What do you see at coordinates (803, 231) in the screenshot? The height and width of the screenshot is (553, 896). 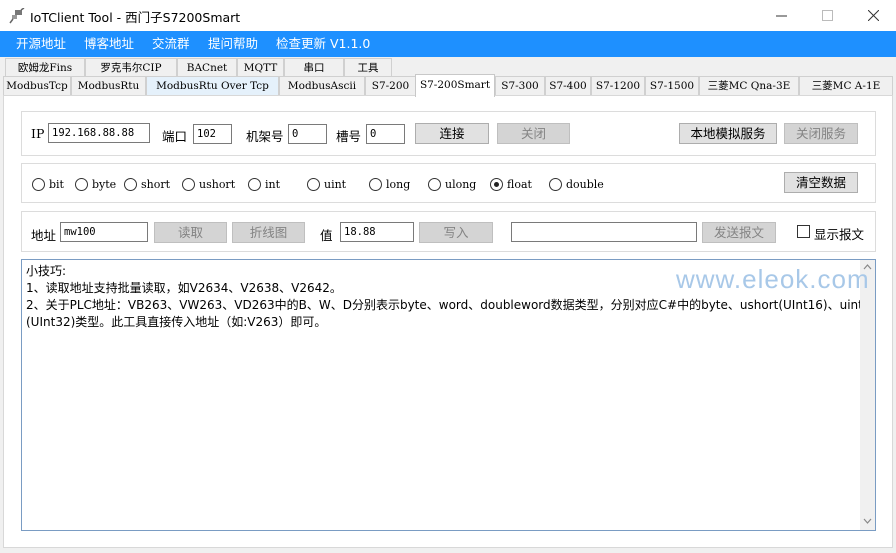 I see `show-message-checkbox` at bounding box center [803, 231].